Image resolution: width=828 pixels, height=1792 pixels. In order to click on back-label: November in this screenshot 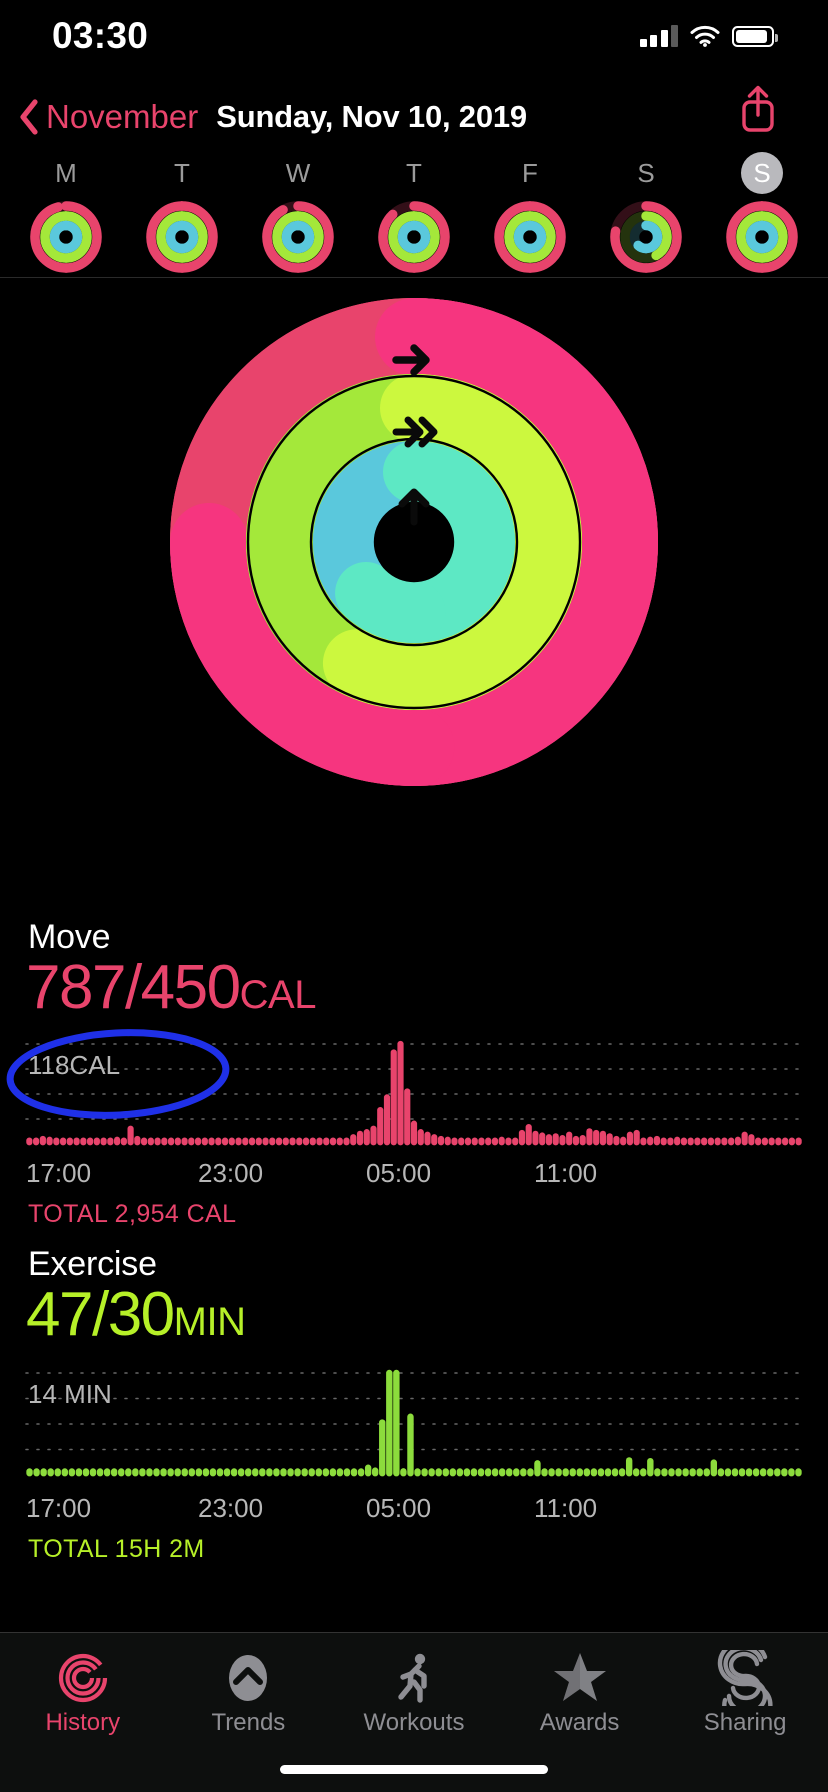, I will do `click(122, 116)`.